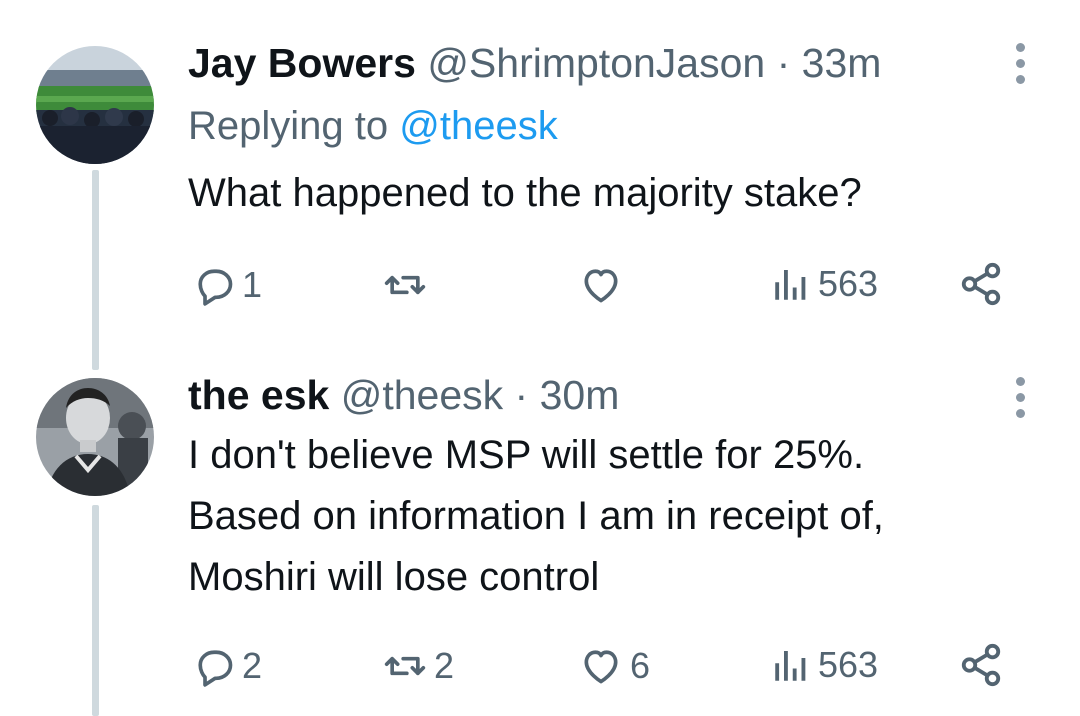 This screenshot has height=716, width=1080. What do you see at coordinates (252, 284) in the screenshot?
I see `reply-count: 1` at bounding box center [252, 284].